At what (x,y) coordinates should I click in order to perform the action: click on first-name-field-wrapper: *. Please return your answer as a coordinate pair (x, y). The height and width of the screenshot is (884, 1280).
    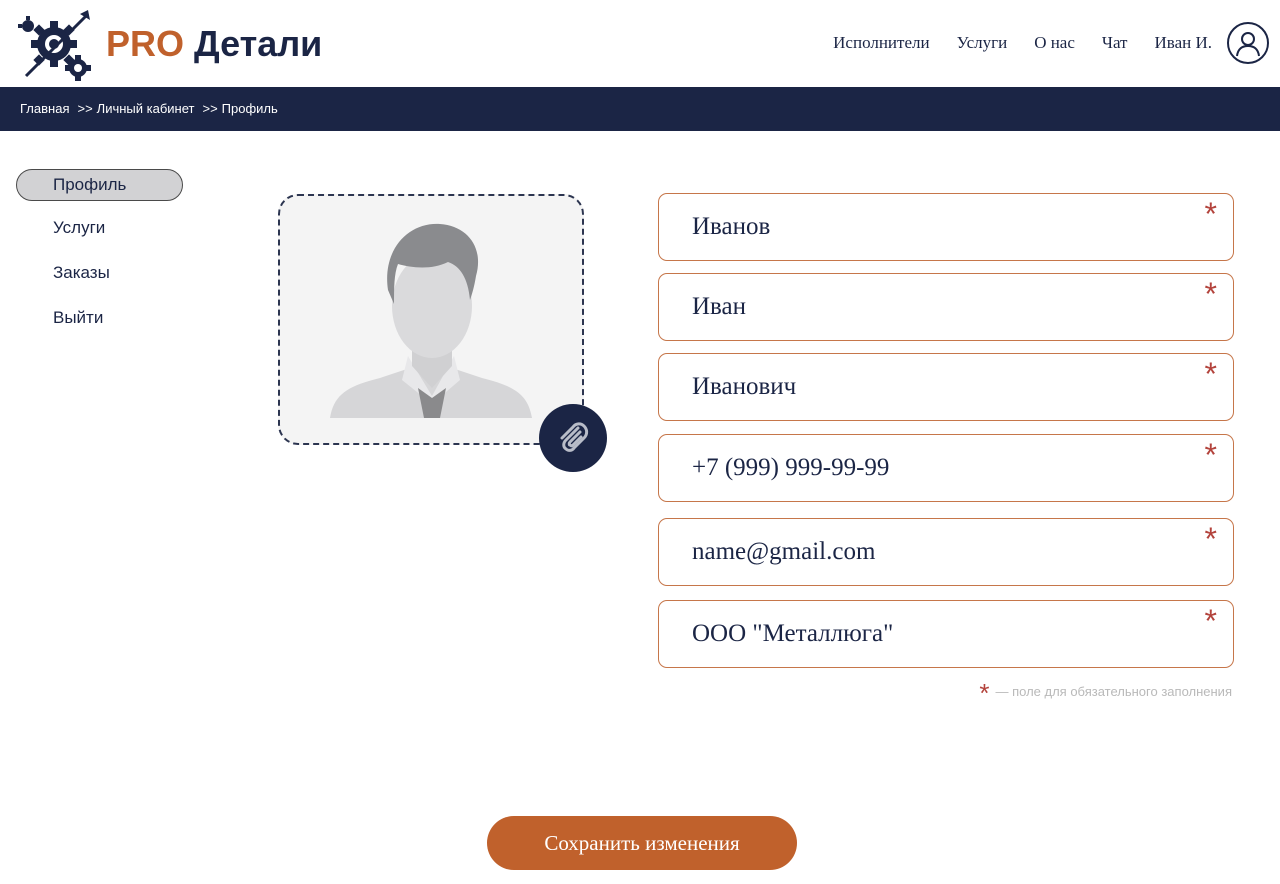
    Looking at the image, I should click on (946, 307).